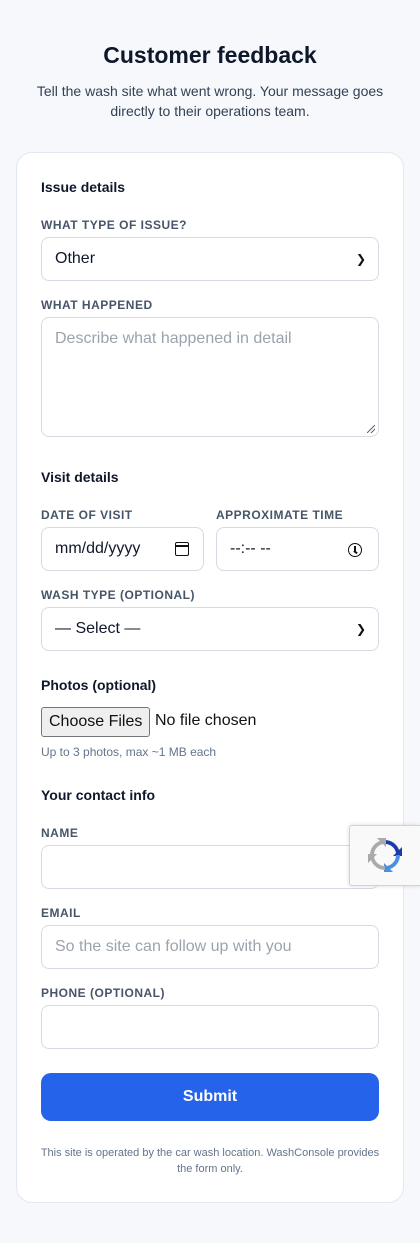  Describe the element at coordinates (98, 548) in the screenshot. I see `date-value: mm/dd/yyyy` at that location.